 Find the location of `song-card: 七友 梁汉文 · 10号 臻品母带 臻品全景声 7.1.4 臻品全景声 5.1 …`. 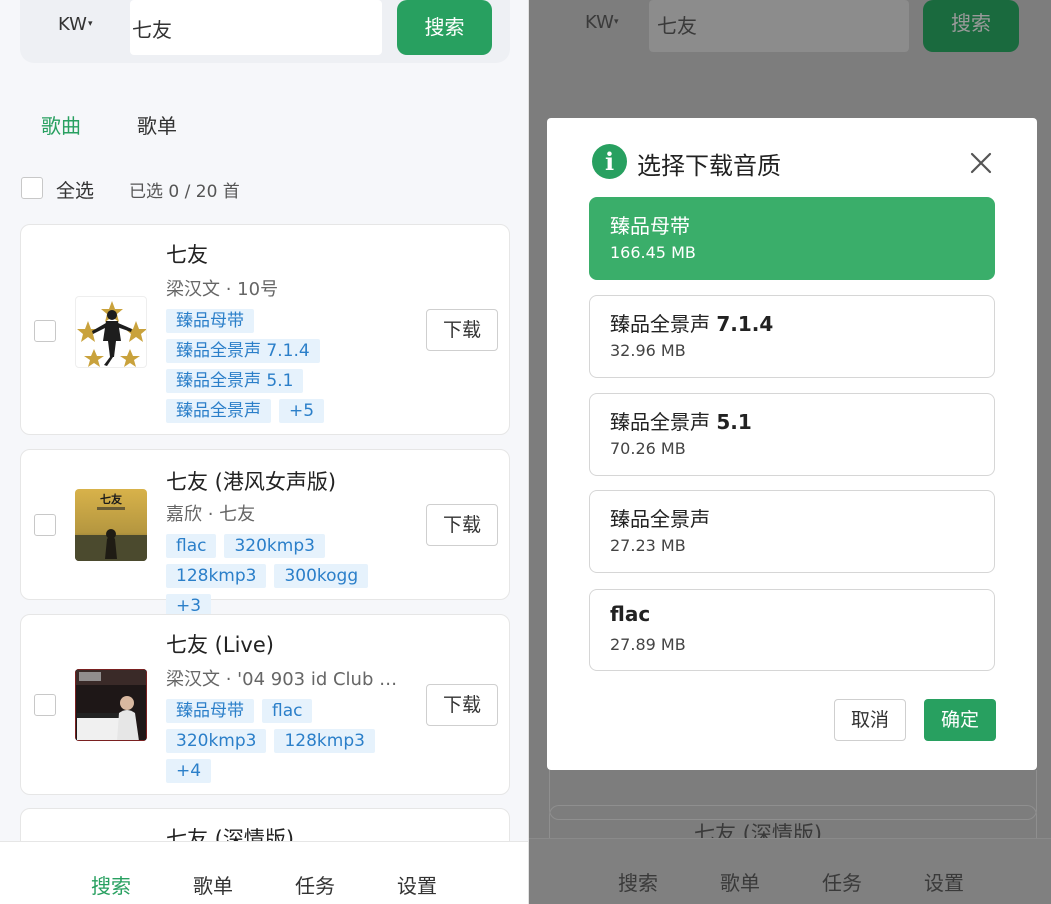

song-card: 七友 梁汉文 · 10号 臻品母带 臻品全景声 7.1.4 臻品全景声 5.1 … is located at coordinates (265, 329).